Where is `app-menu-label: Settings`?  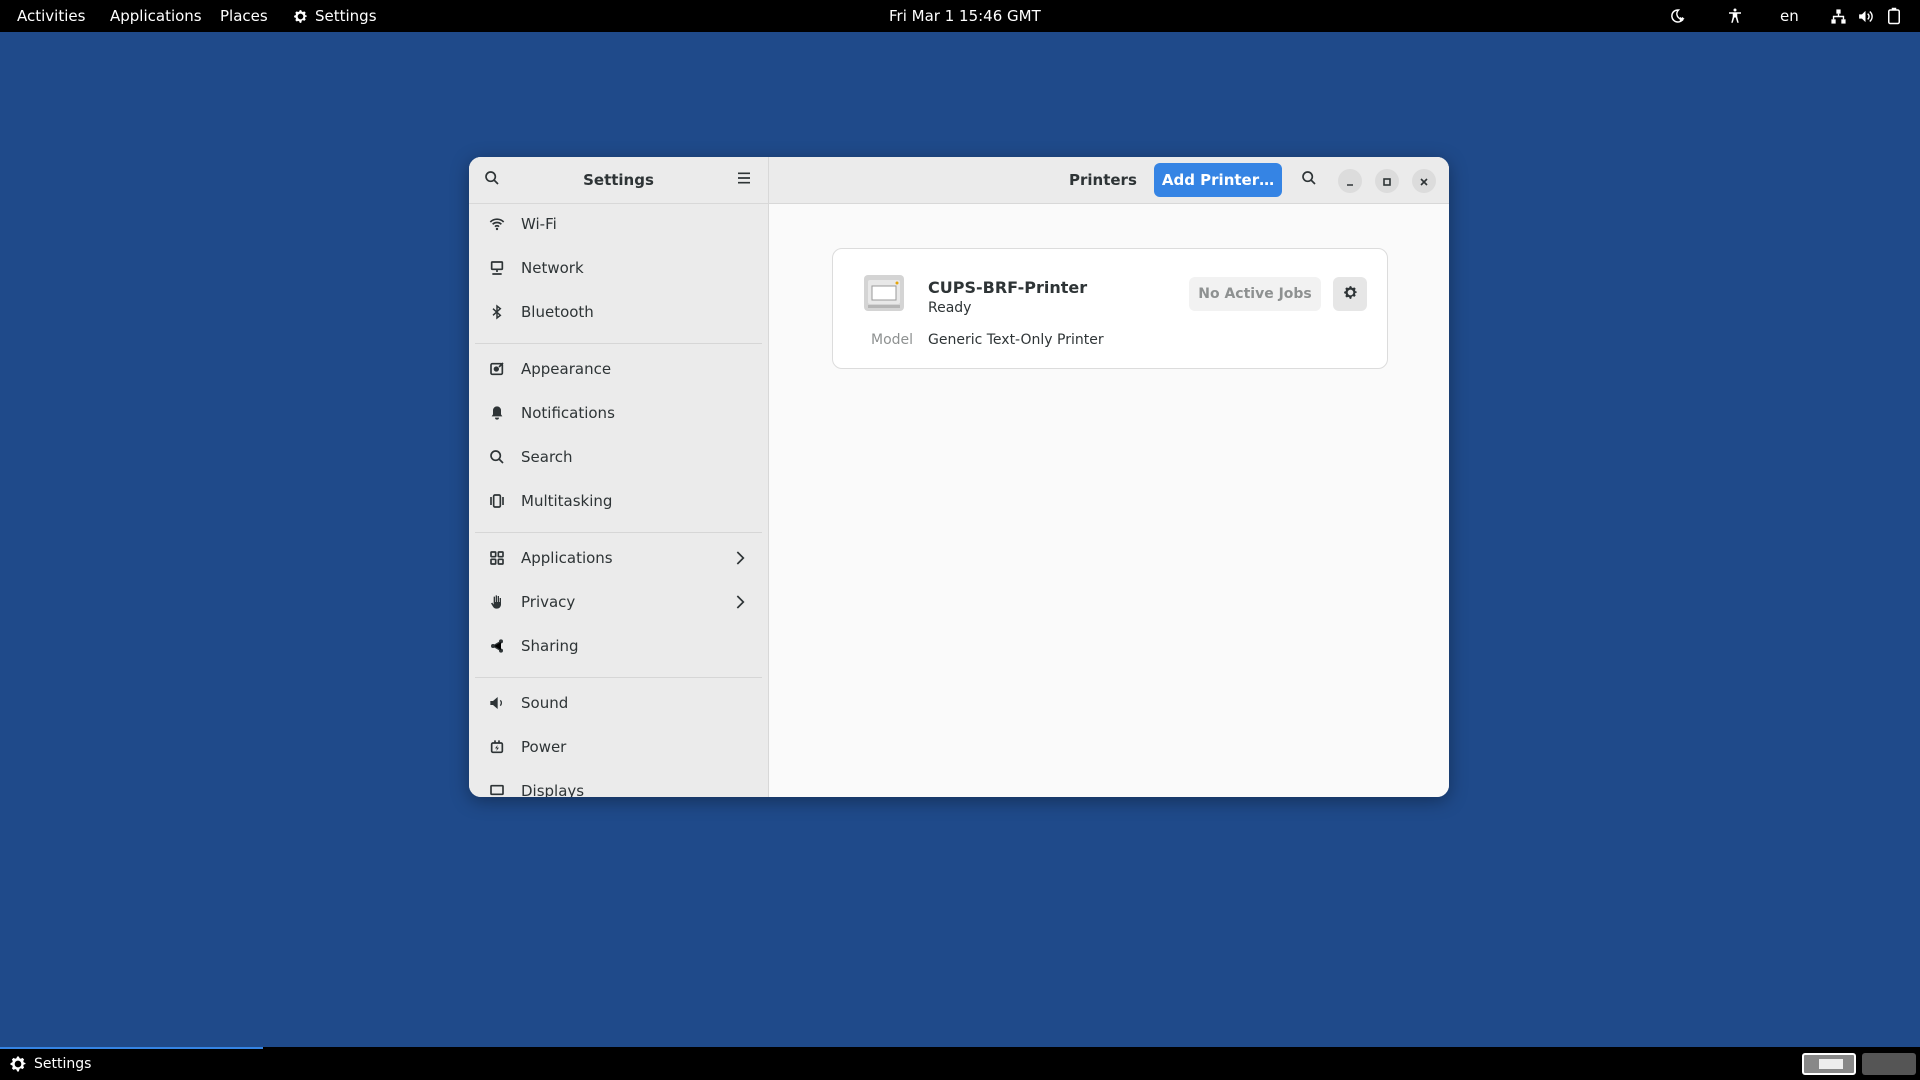
app-menu-label: Settings is located at coordinates (346, 16).